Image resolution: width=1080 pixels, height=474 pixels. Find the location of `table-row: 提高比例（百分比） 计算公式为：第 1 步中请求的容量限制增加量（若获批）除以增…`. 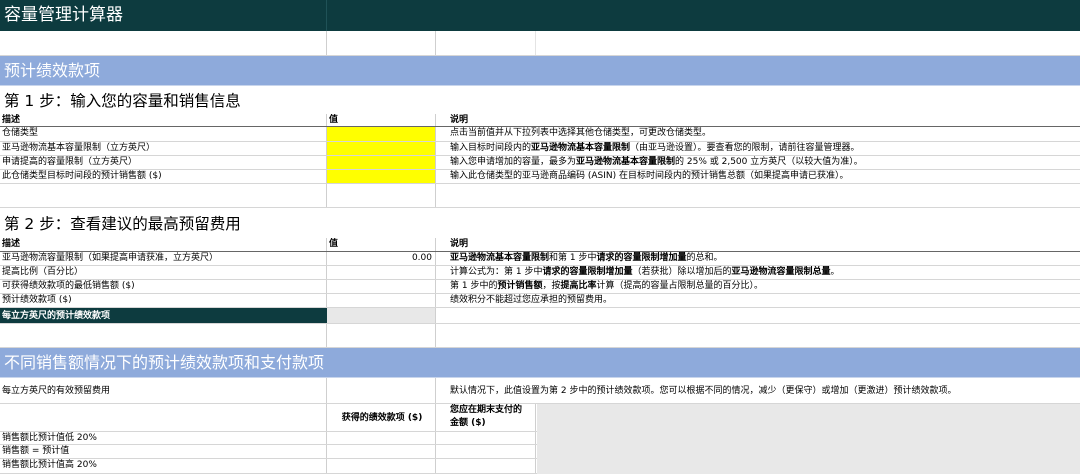

table-row: 提高比例（百分比） 计算公式为：第 1 步中请求的容量限制增加量（若获批）除以增… is located at coordinates (540, 273).